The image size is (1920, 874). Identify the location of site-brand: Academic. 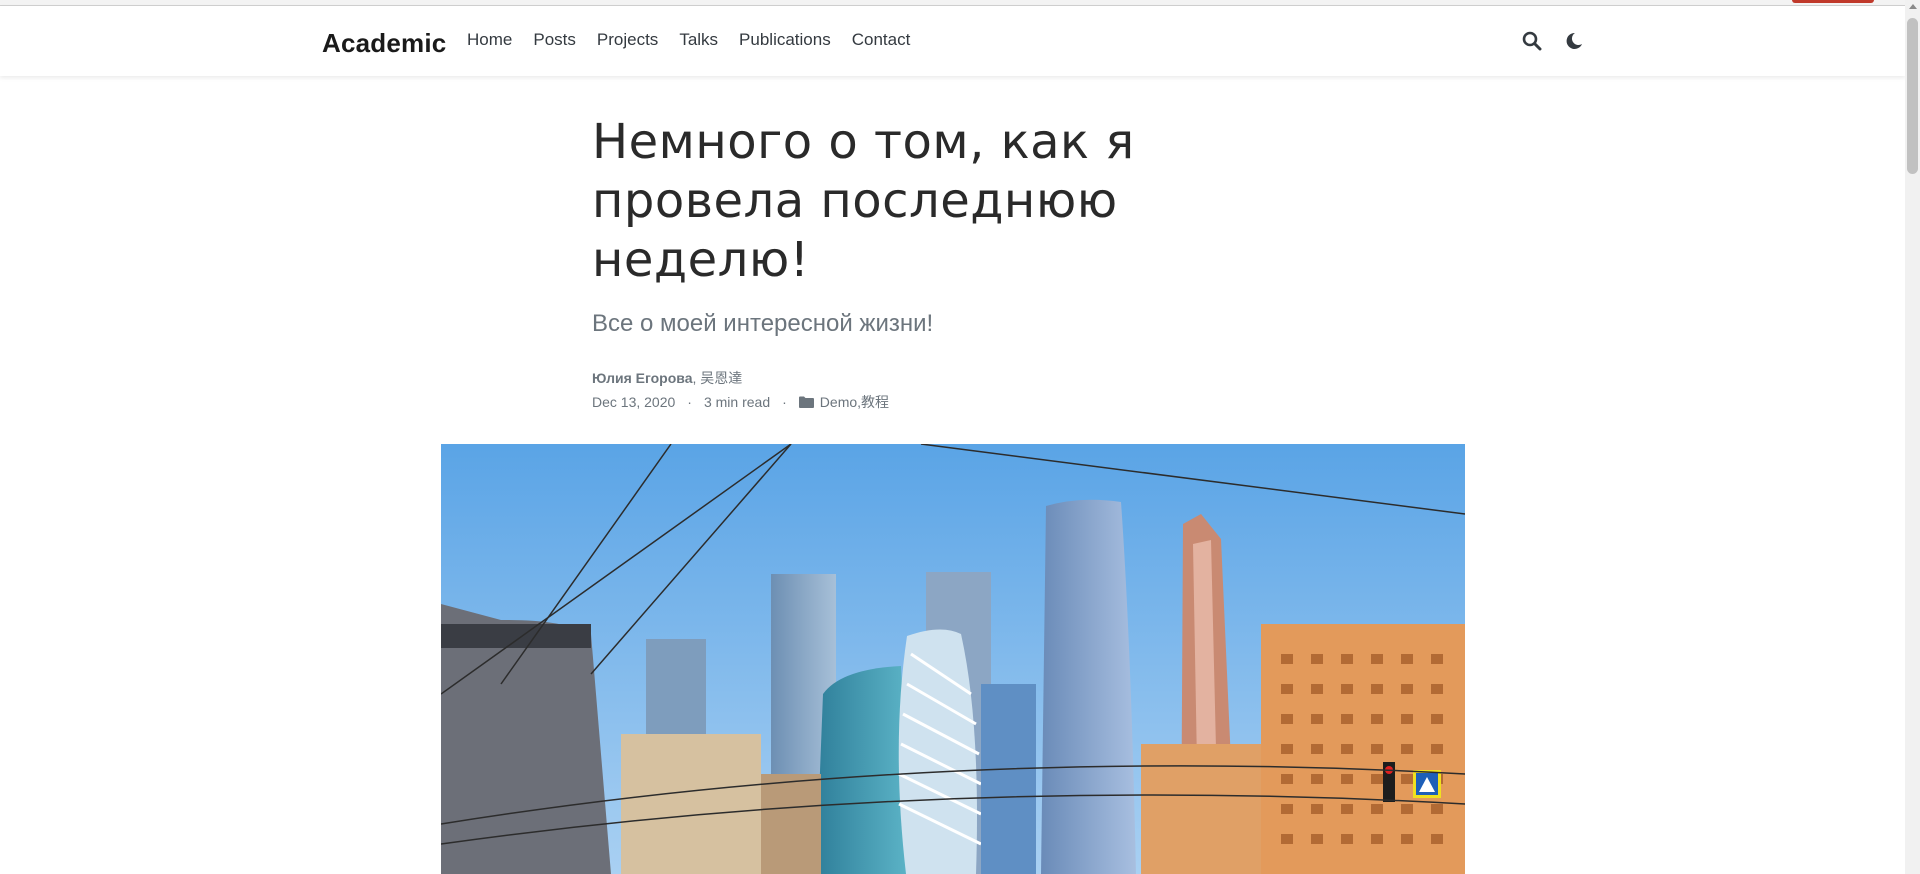
(384, 43).